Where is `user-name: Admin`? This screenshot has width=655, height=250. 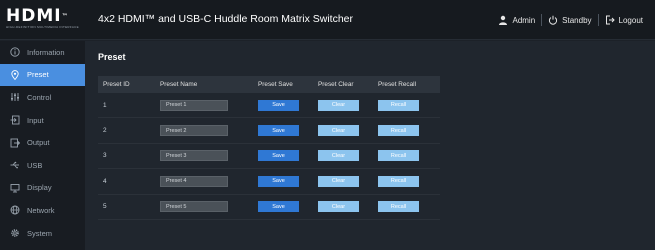
user-name: Admin is located at coordinates (523, 20).